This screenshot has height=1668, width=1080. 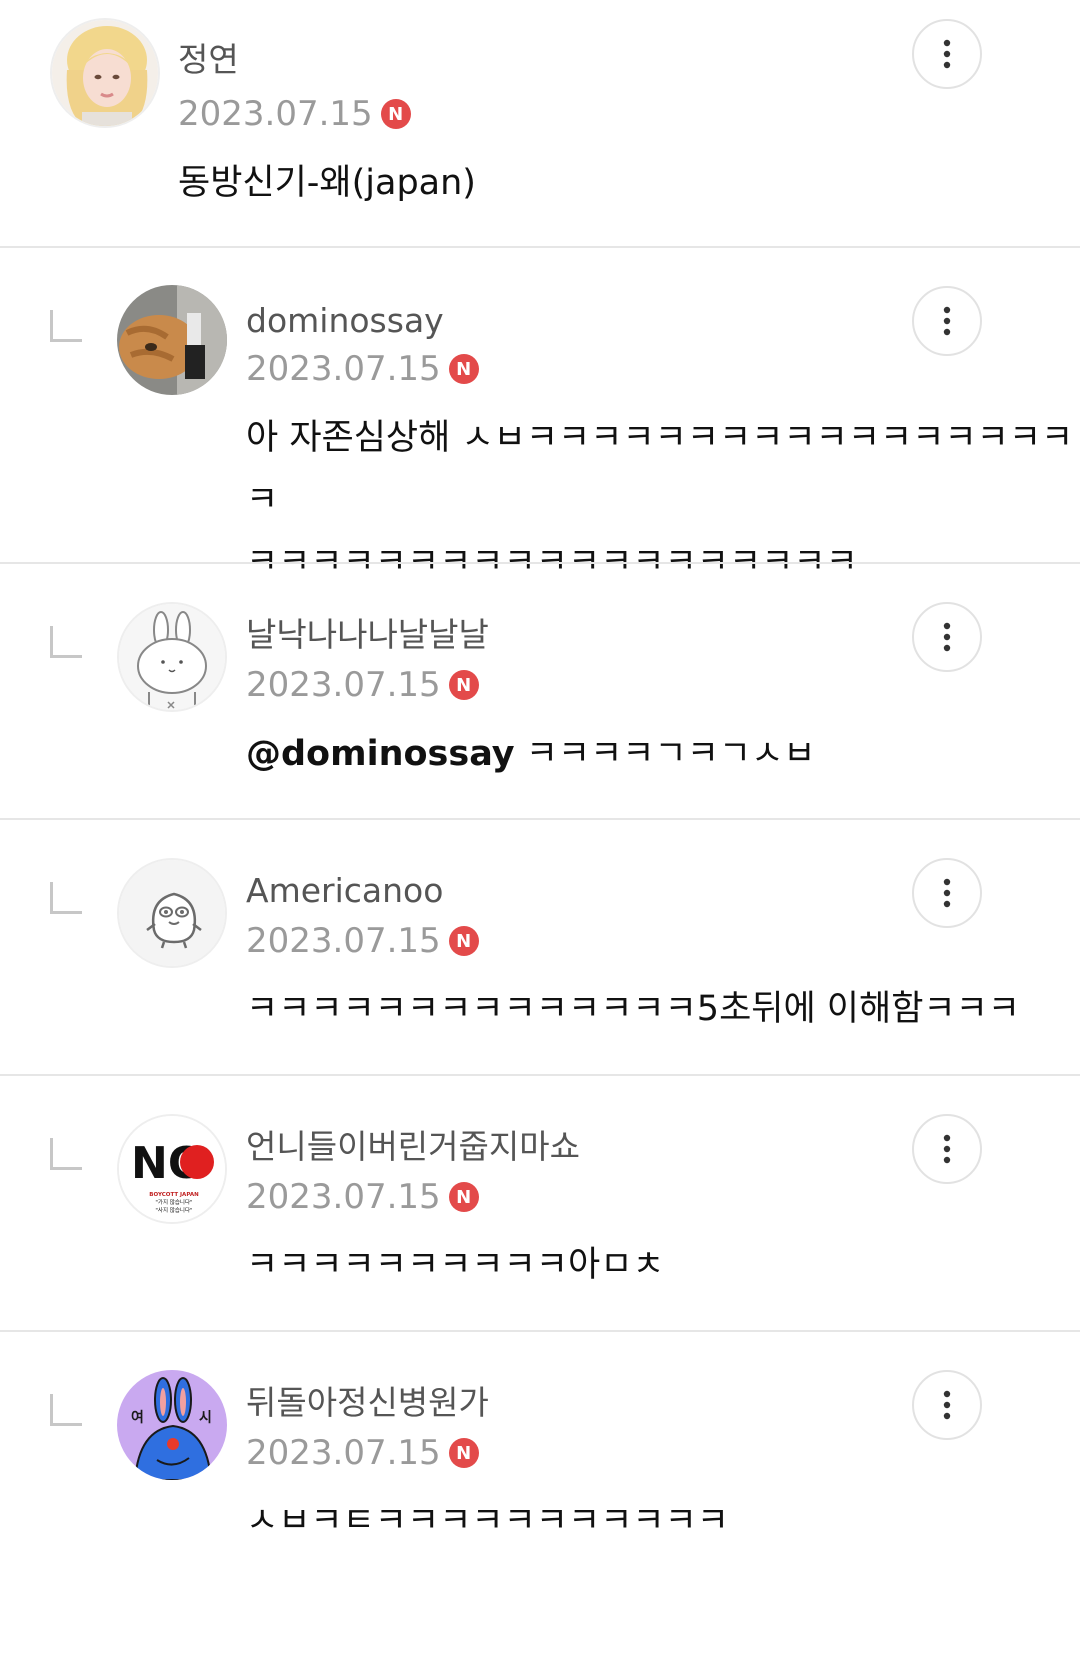 What do you see at coordinates (488, 1521) in the screenshot?
I see `comment-text: ㅅㅂㅋㅌㅋㅋㅋㅋㅋㅋㅋㅋㅋㅋㅋ` at bounding box center [488, 1521].